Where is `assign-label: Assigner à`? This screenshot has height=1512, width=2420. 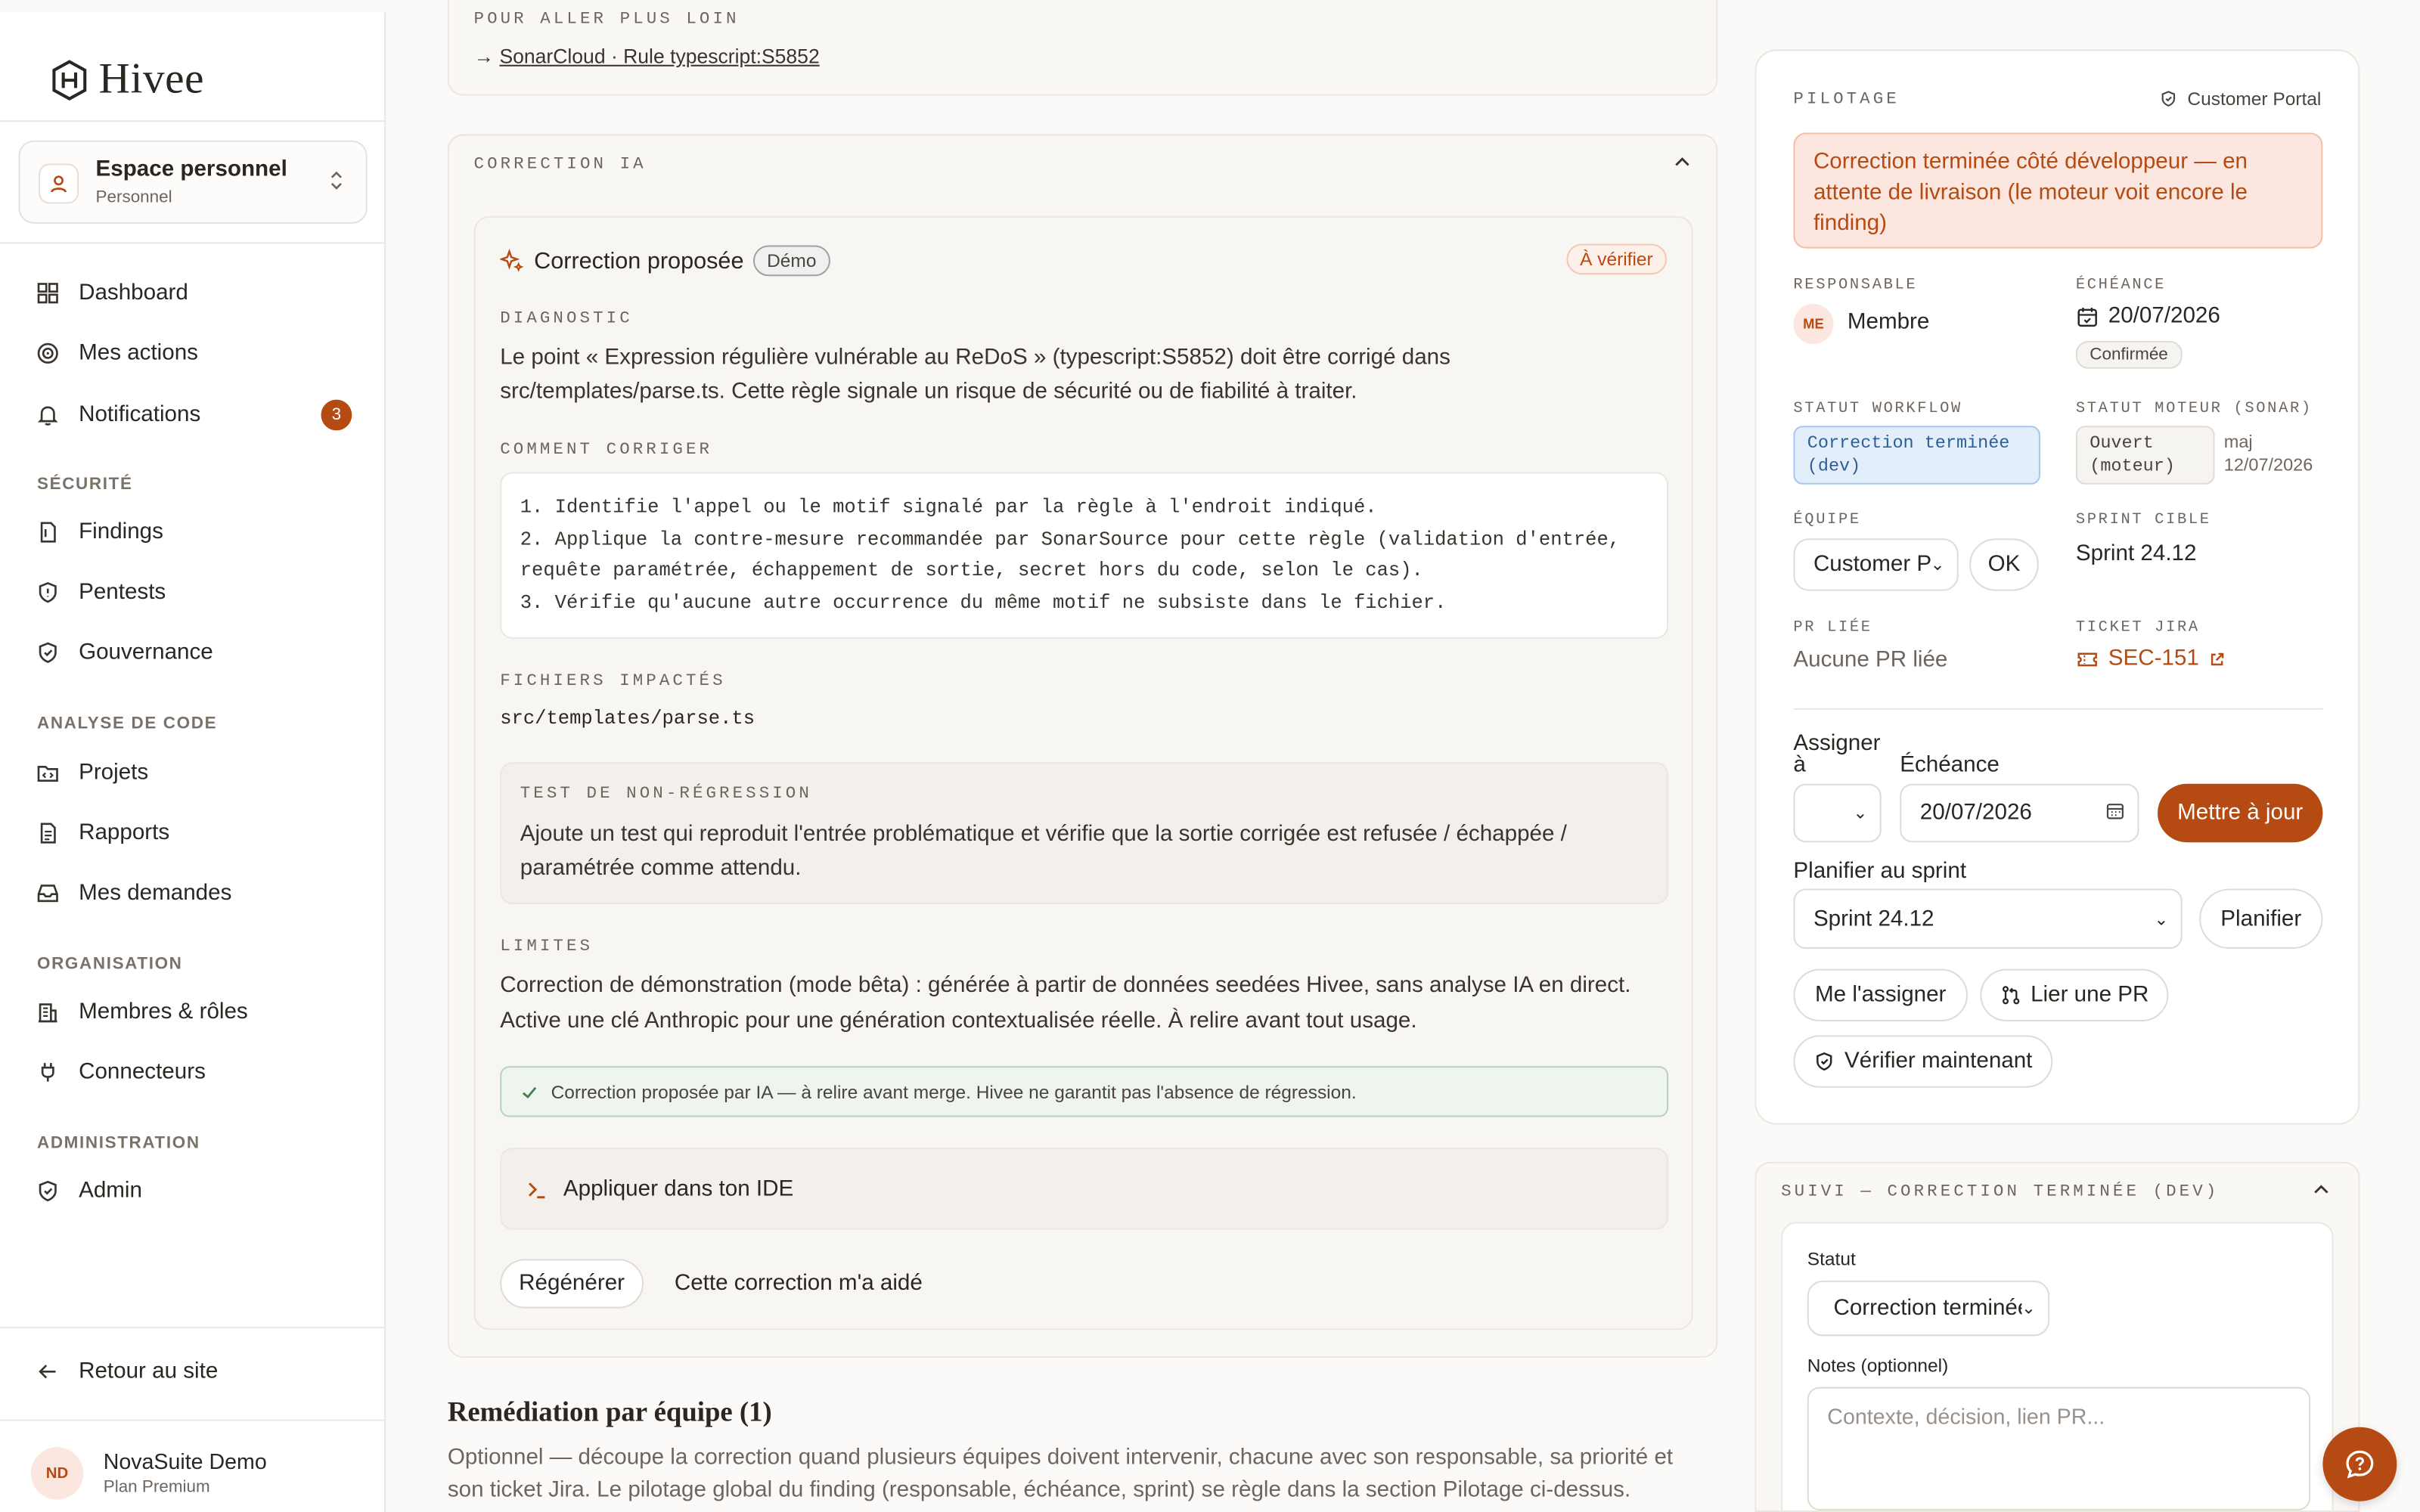 assign-label: Assigner à is located at coordinates (1837, 754).